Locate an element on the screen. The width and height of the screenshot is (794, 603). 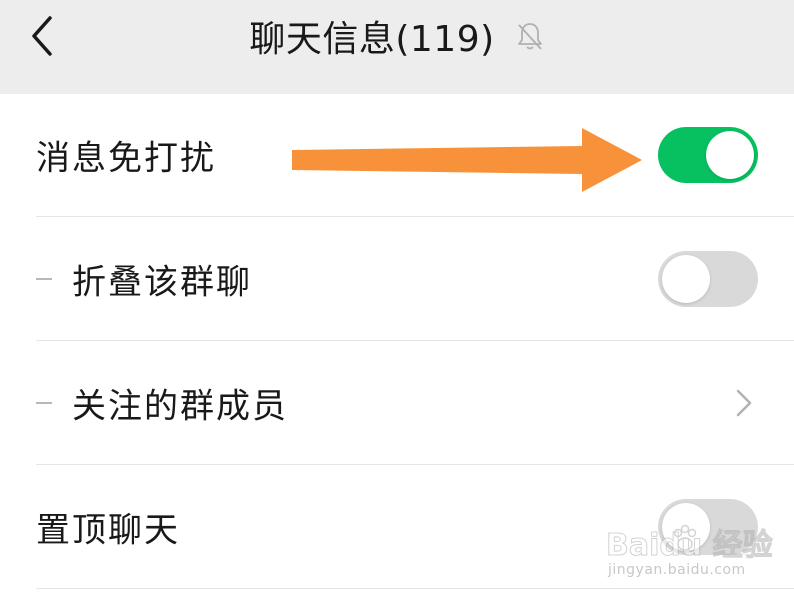
chevron-right-icon is located at coordinates (744, 403).